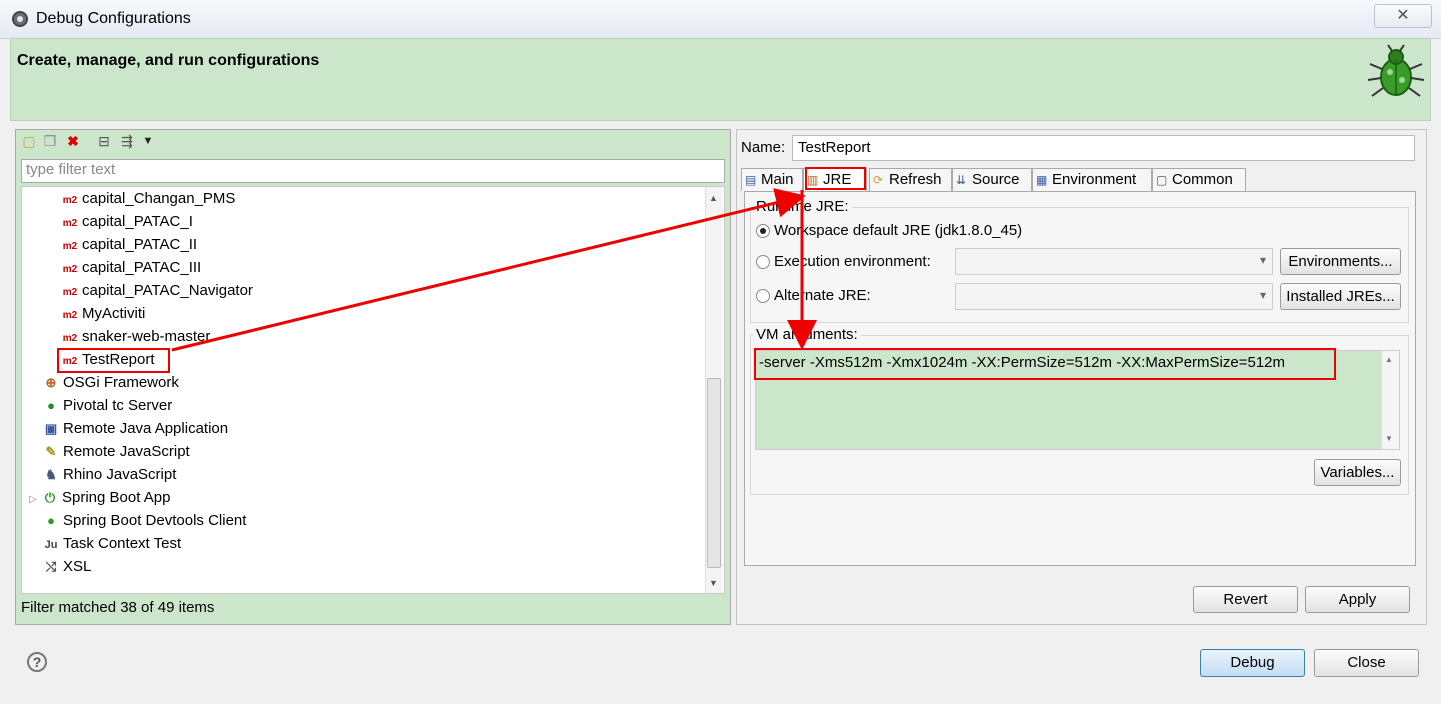  Describe the element at coordinates (1366, 663) in the screenshot. I see `close-button: Close` at that location.